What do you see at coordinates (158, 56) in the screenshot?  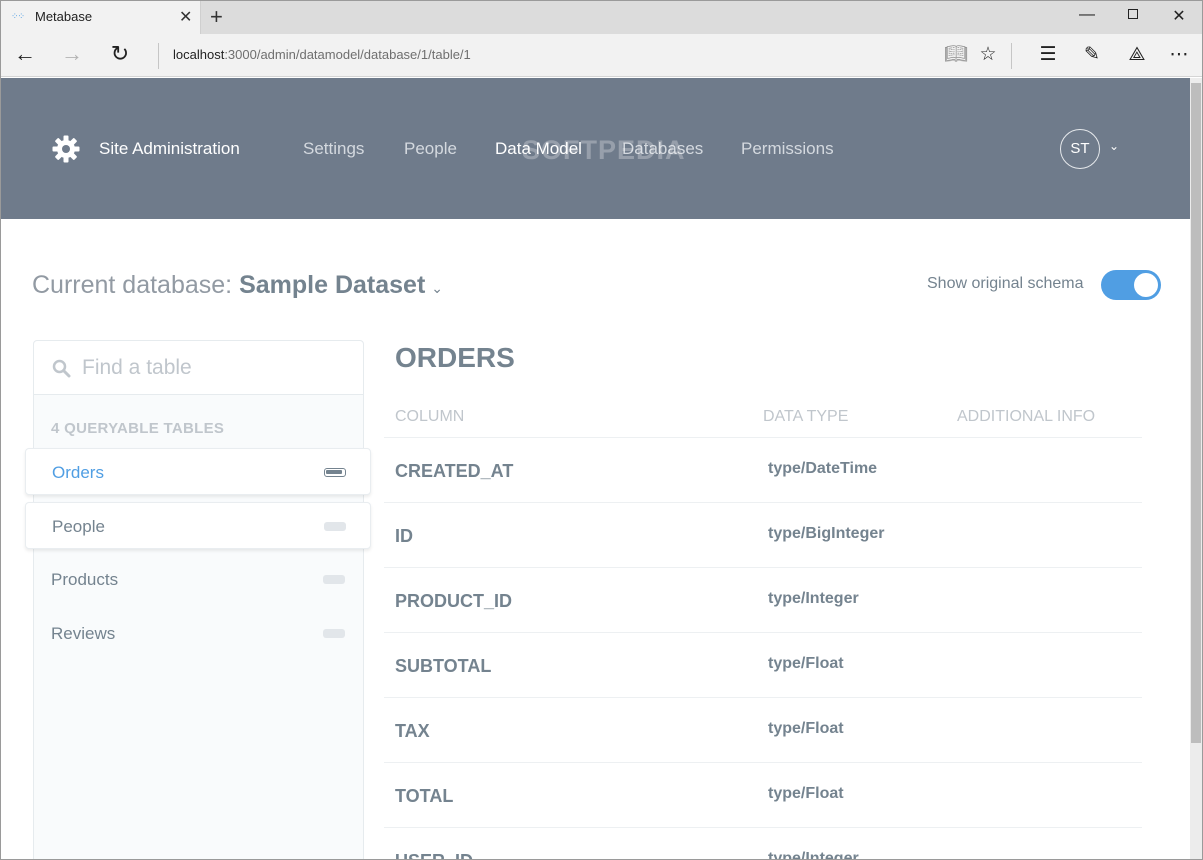 I see `address-separator` at bounding box center [158, 56].